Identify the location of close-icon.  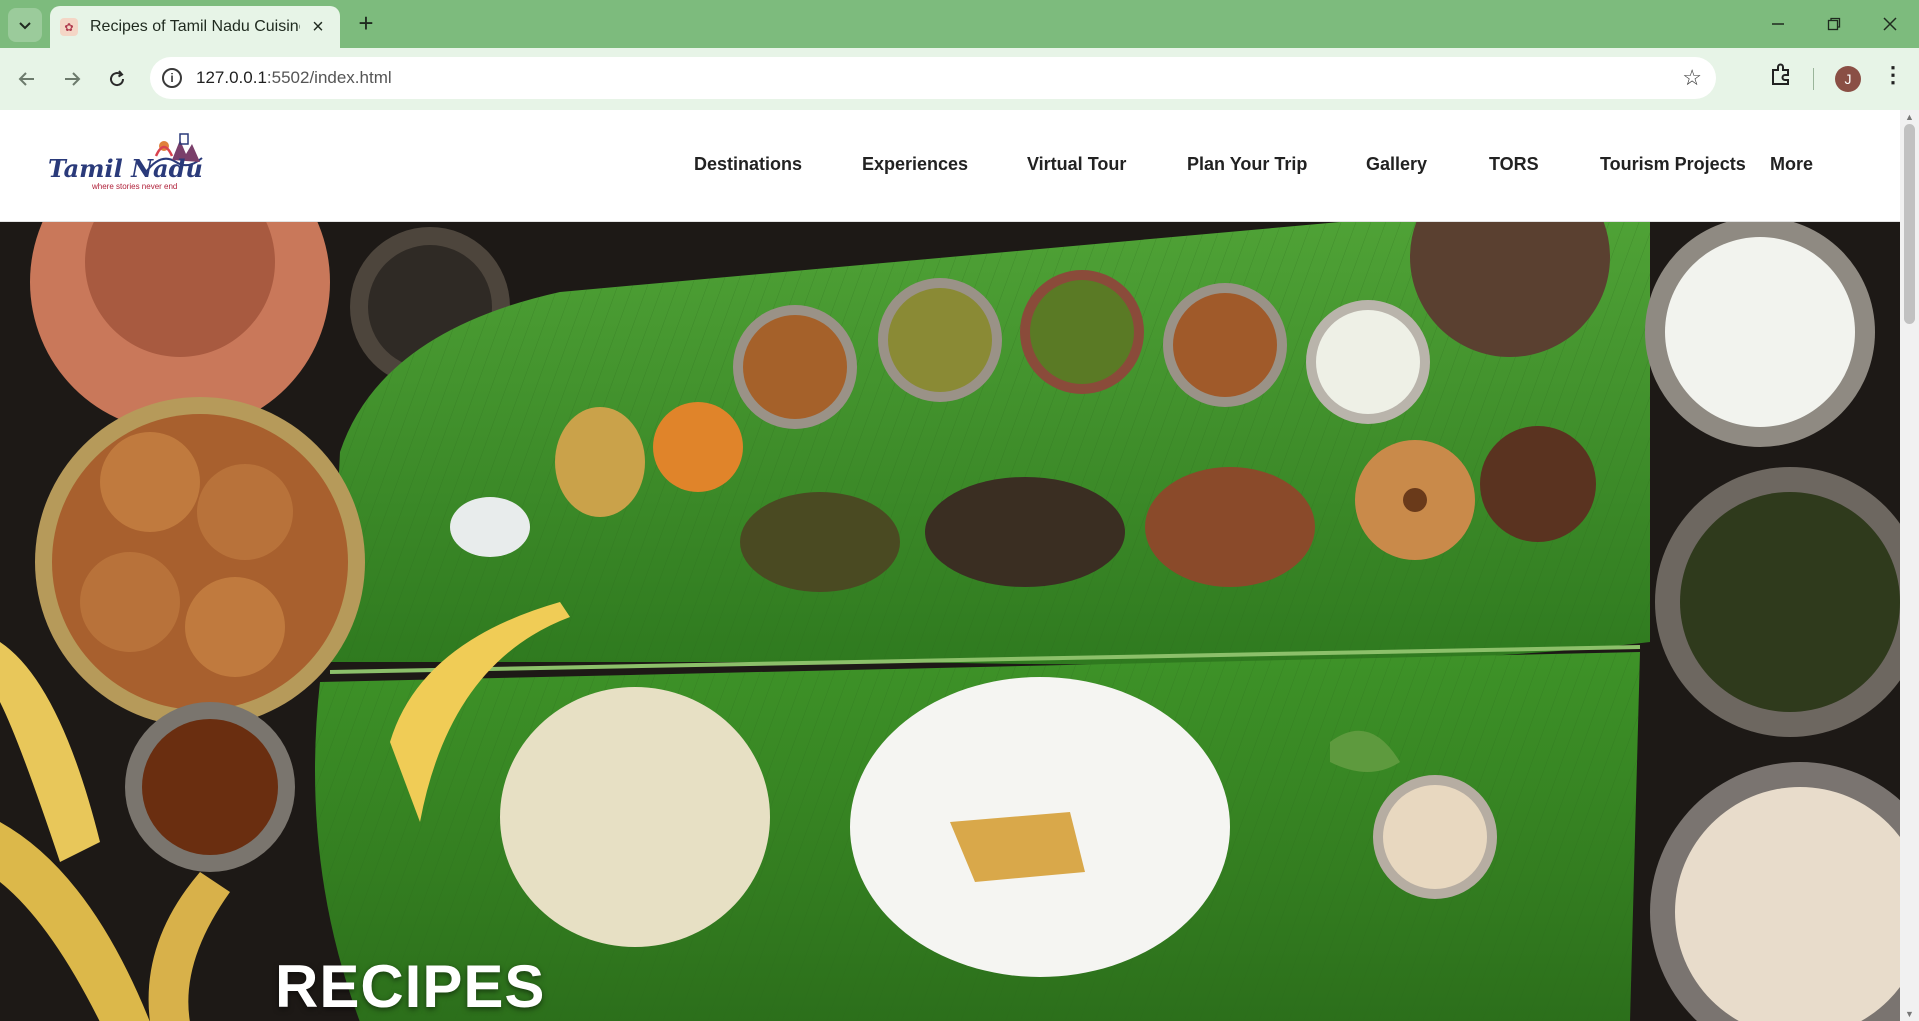
(1890, 24).